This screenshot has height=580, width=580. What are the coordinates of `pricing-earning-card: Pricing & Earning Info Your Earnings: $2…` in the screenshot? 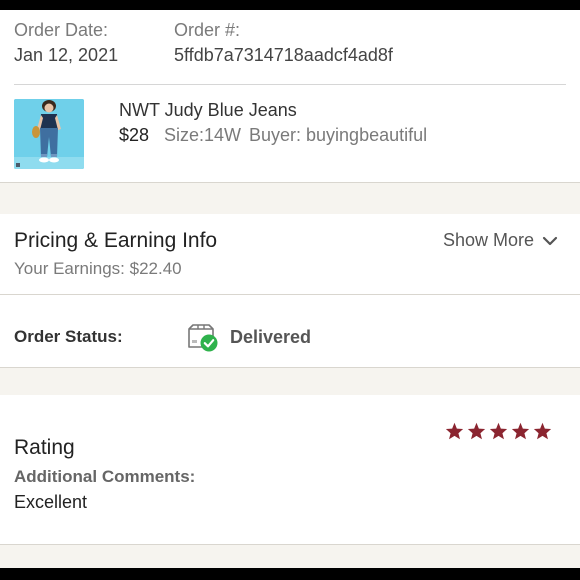 It's located at (290, 254).